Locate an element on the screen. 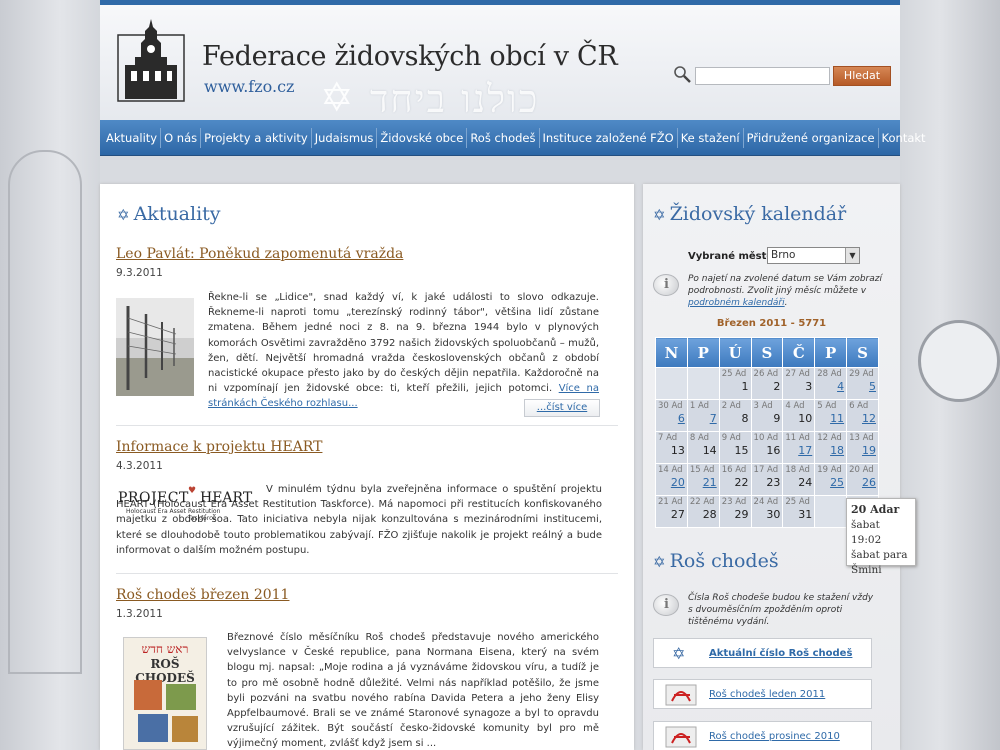 This screenshot has height=750, width=1000. calendar-day: 4 Ad 10 is located at coordinates (799, 415).